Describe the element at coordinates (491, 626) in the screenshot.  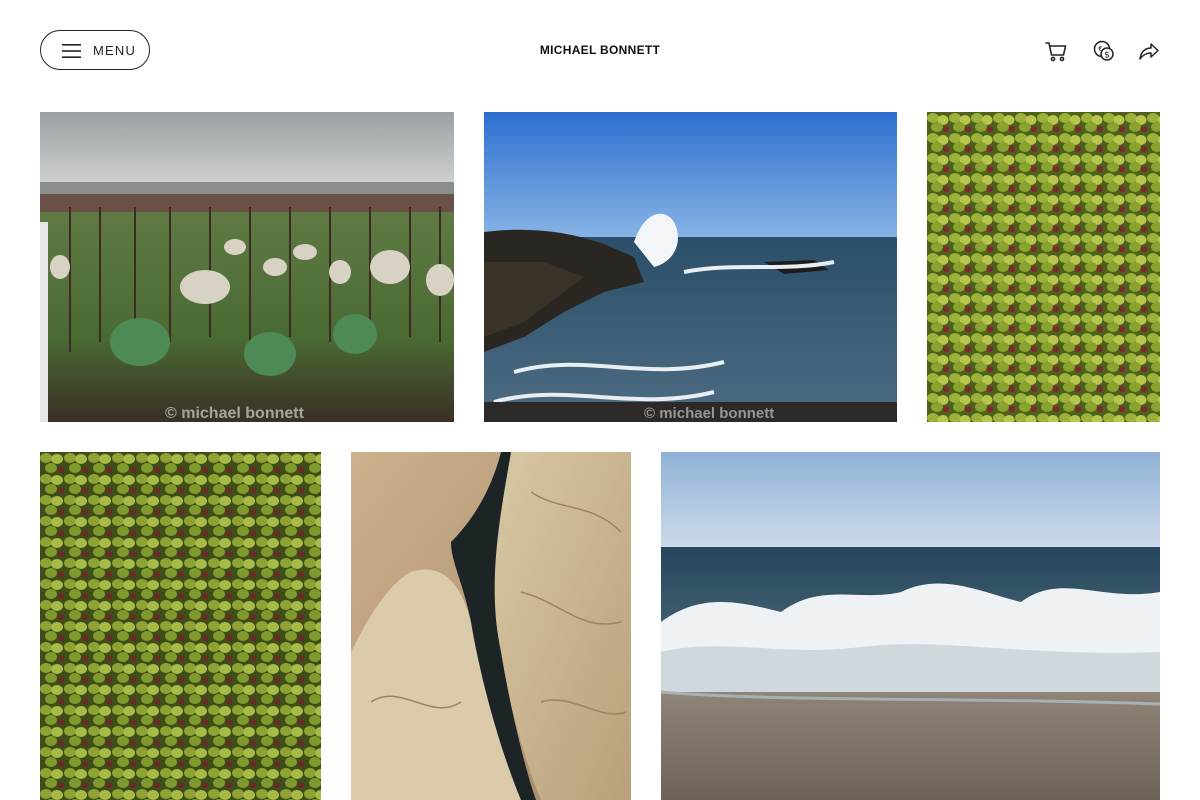
I see `photo-sandstone-channel` at that location.